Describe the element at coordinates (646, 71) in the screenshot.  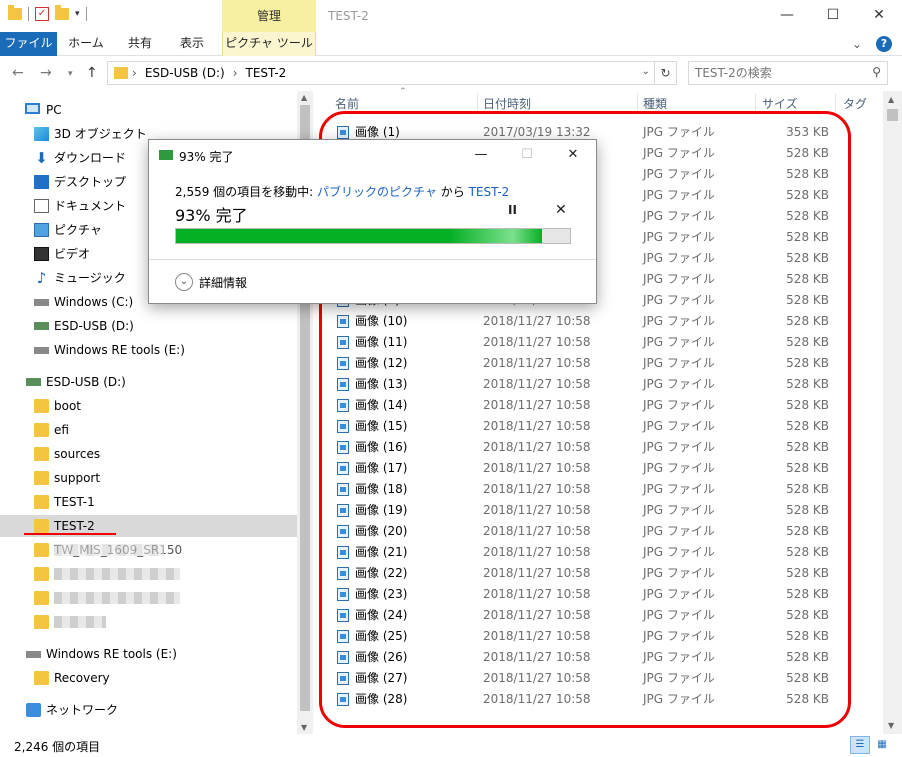
I see `address-dropdown-icon: ⌄` at that location.